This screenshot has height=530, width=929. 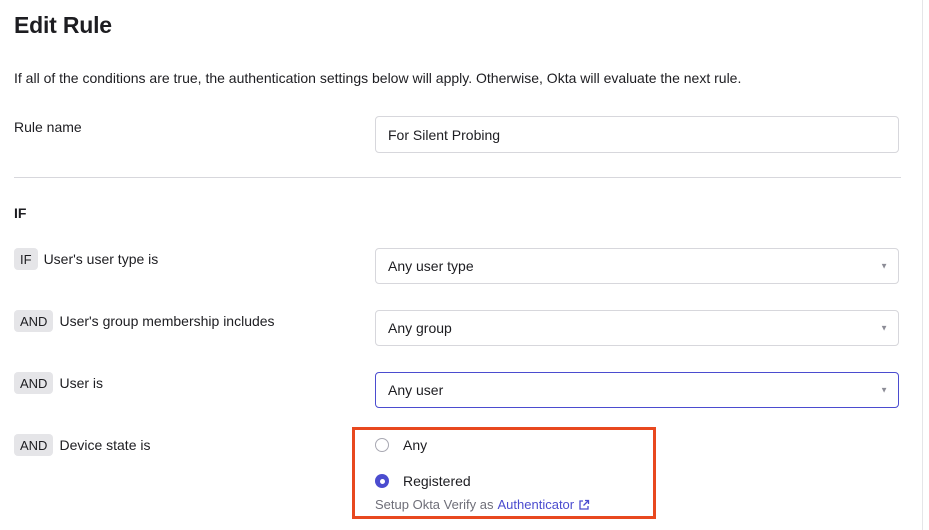 What do you see at coordinates (415, 445) in the screenshot?
I see `radio-label: Any` at bounding box center [415, 445].